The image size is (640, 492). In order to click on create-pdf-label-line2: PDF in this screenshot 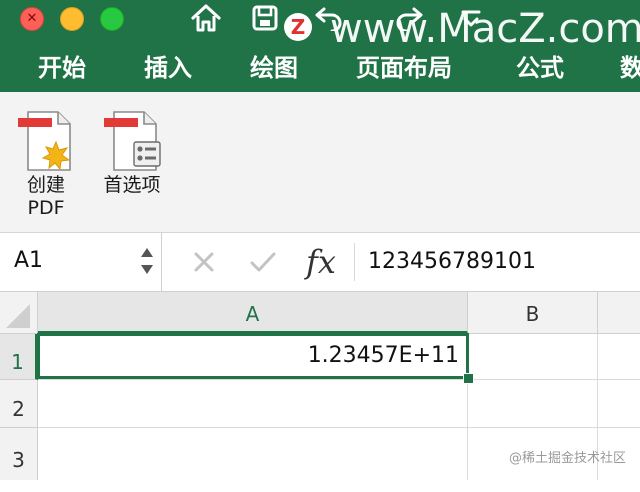, I will do `click(46, 208)`.